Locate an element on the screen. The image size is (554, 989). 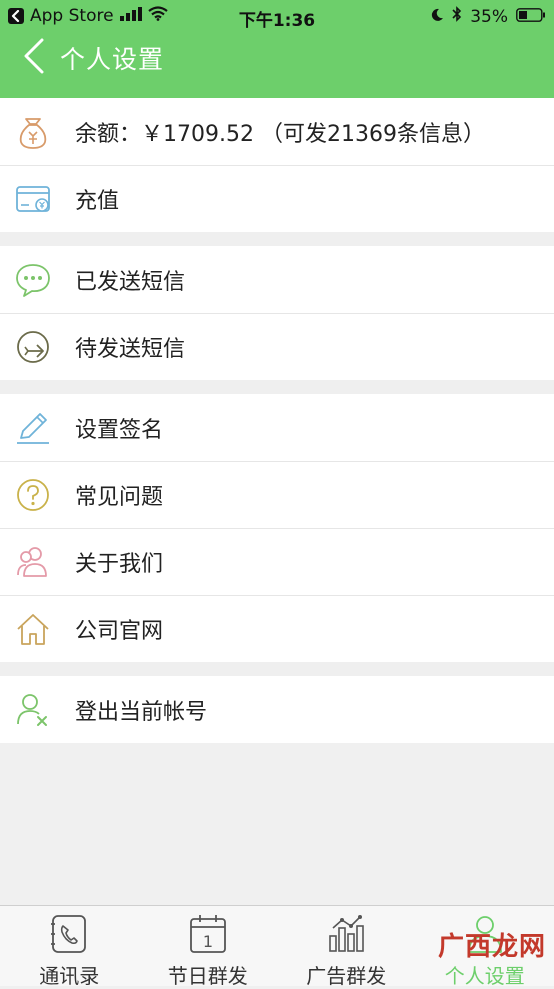
home-icon is located at coordinates (33, 629).